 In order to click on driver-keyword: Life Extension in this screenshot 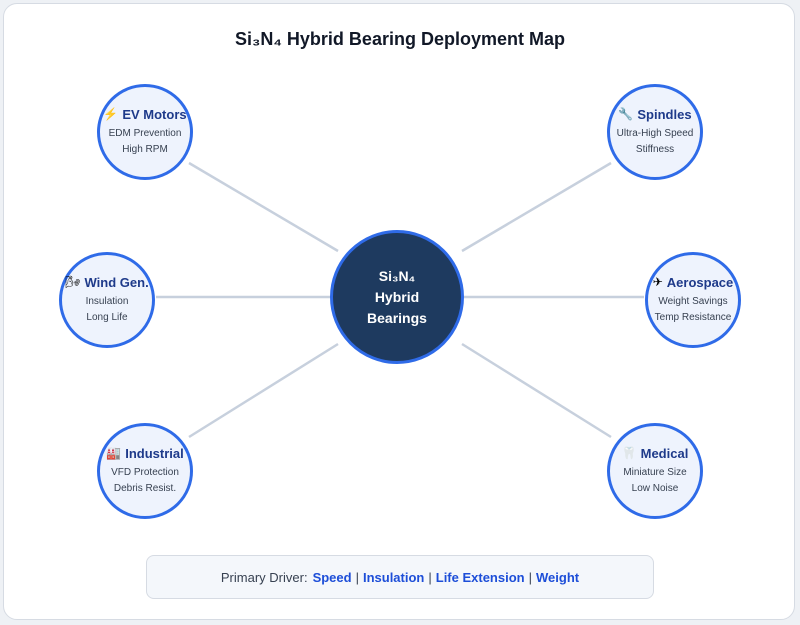, I will do `click(480, 577)`.